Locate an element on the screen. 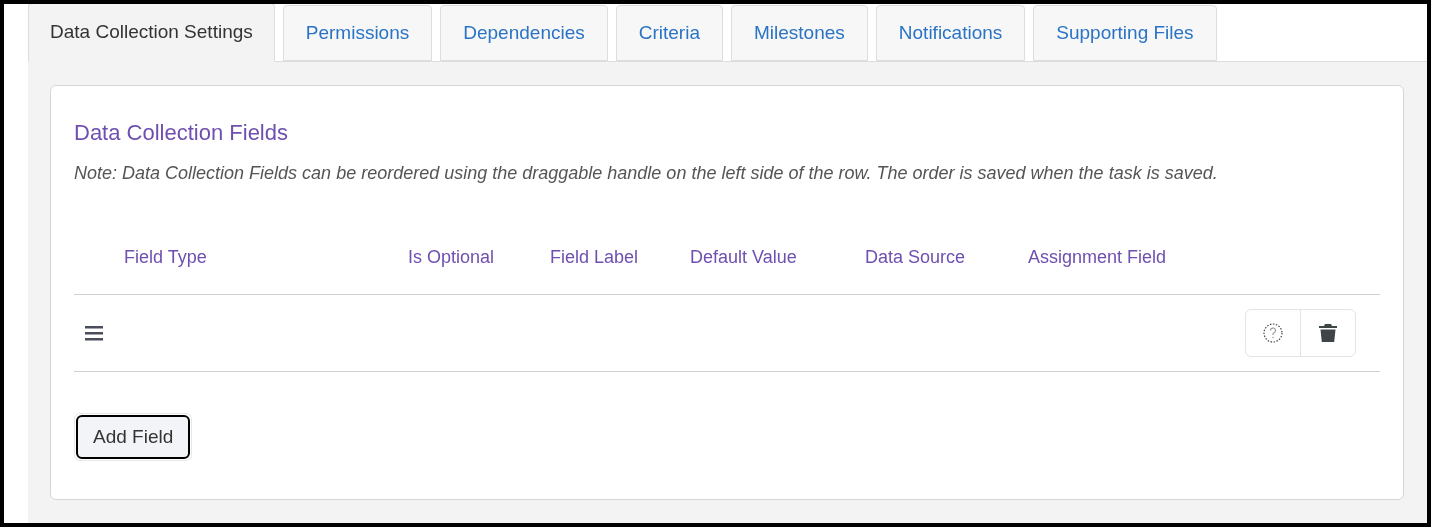 This screenshot has width=1431, height=527. tab: Criteria is located at coordinates (669, 33).